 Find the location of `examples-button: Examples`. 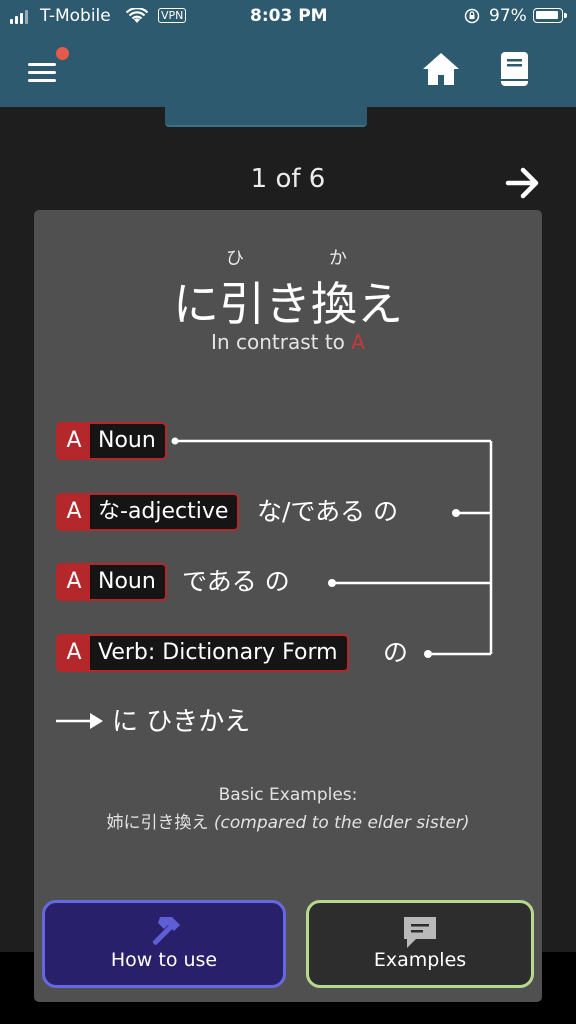

examples-button: Examples is located at coordinates (420, 944).